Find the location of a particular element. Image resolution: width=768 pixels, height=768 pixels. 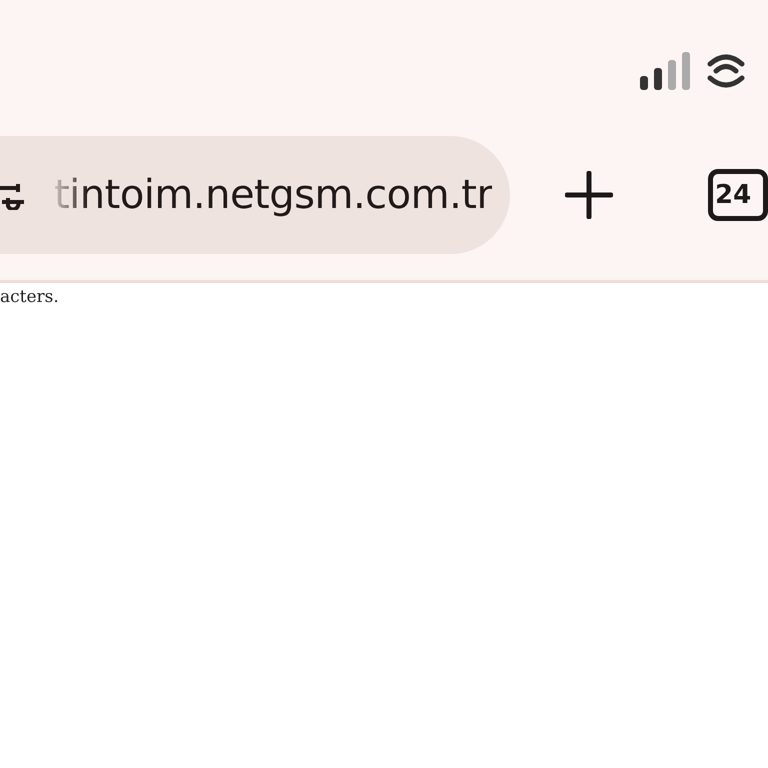

wifi-icon is located at coordinates (726, 71).